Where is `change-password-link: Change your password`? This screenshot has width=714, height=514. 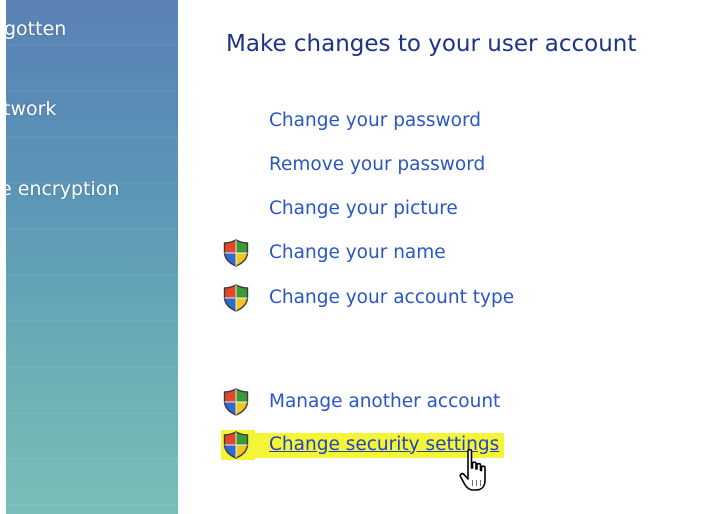 change-password-link: Change your password is located at coordinates (352, 121).